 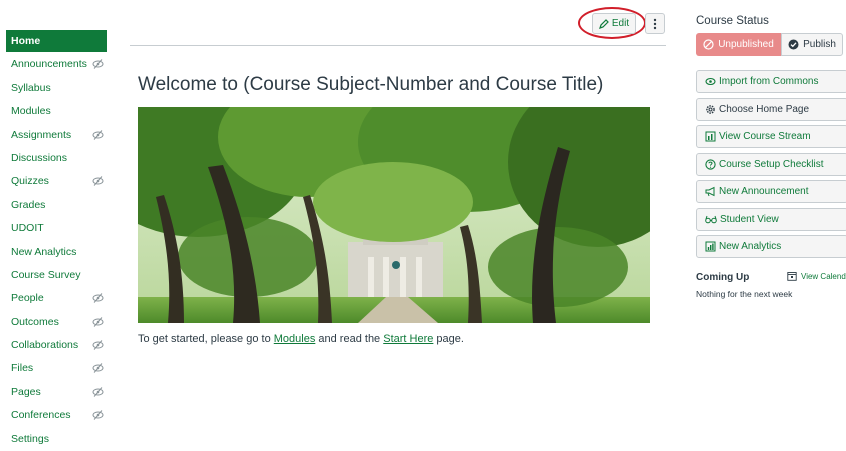 I want to click on action-label: New Analytics, so click(x=750, y=246).